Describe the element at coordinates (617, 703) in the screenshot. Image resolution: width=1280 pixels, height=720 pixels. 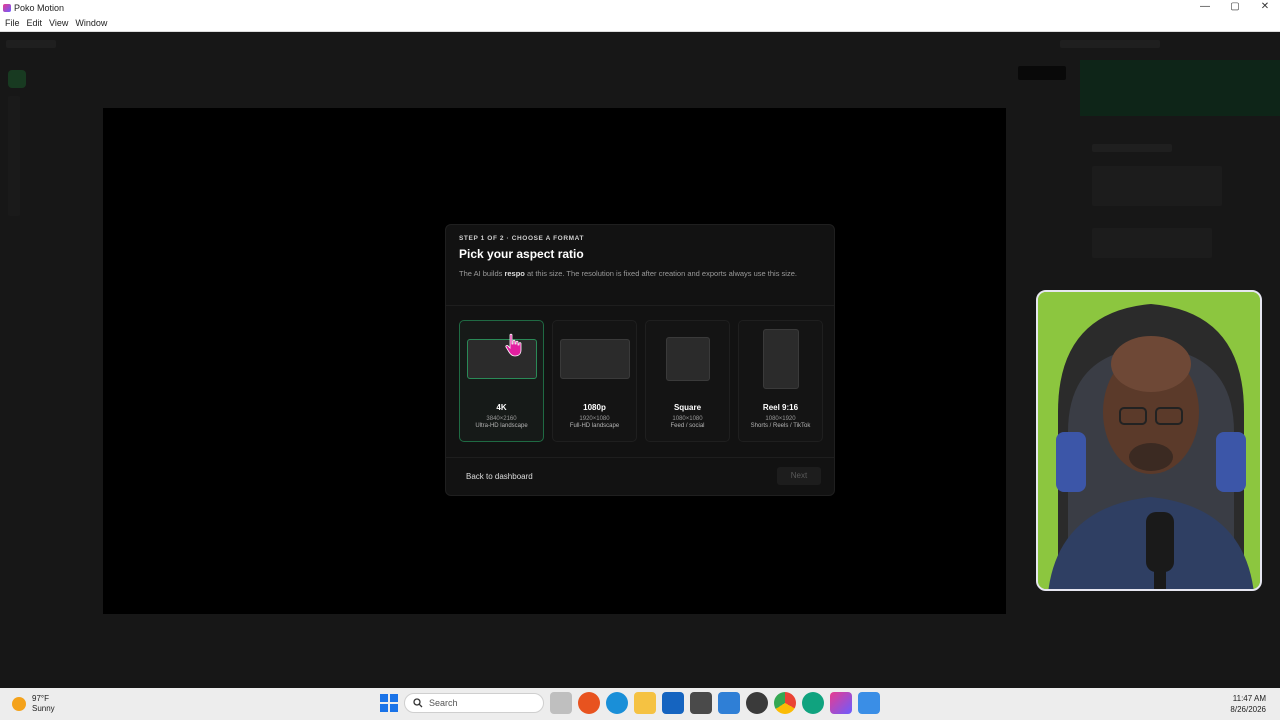
I see `edge-icon` at that location.